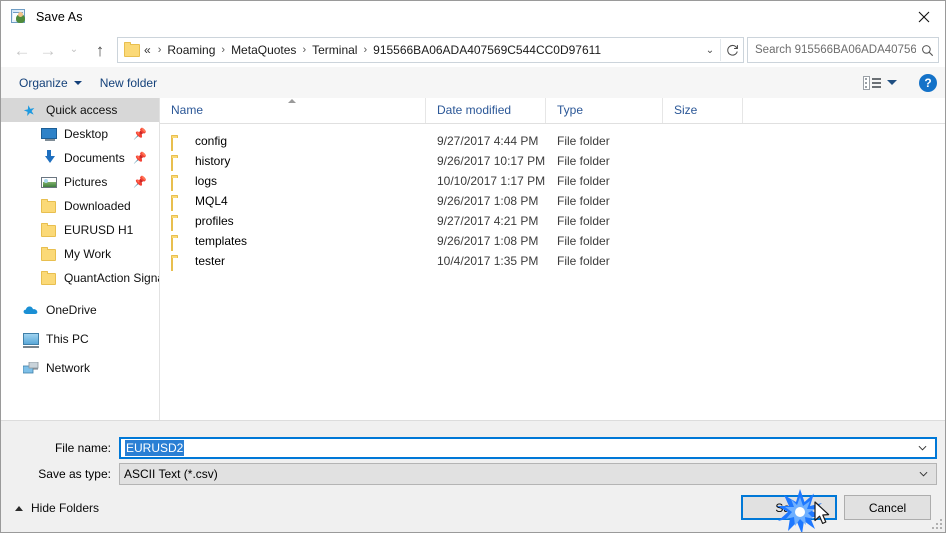 This screenshot has width=946, height=533. Describe the element at coordinates (57, 508) in the screenshot. I see `hide-folders-button: Hide Folders` at that location.